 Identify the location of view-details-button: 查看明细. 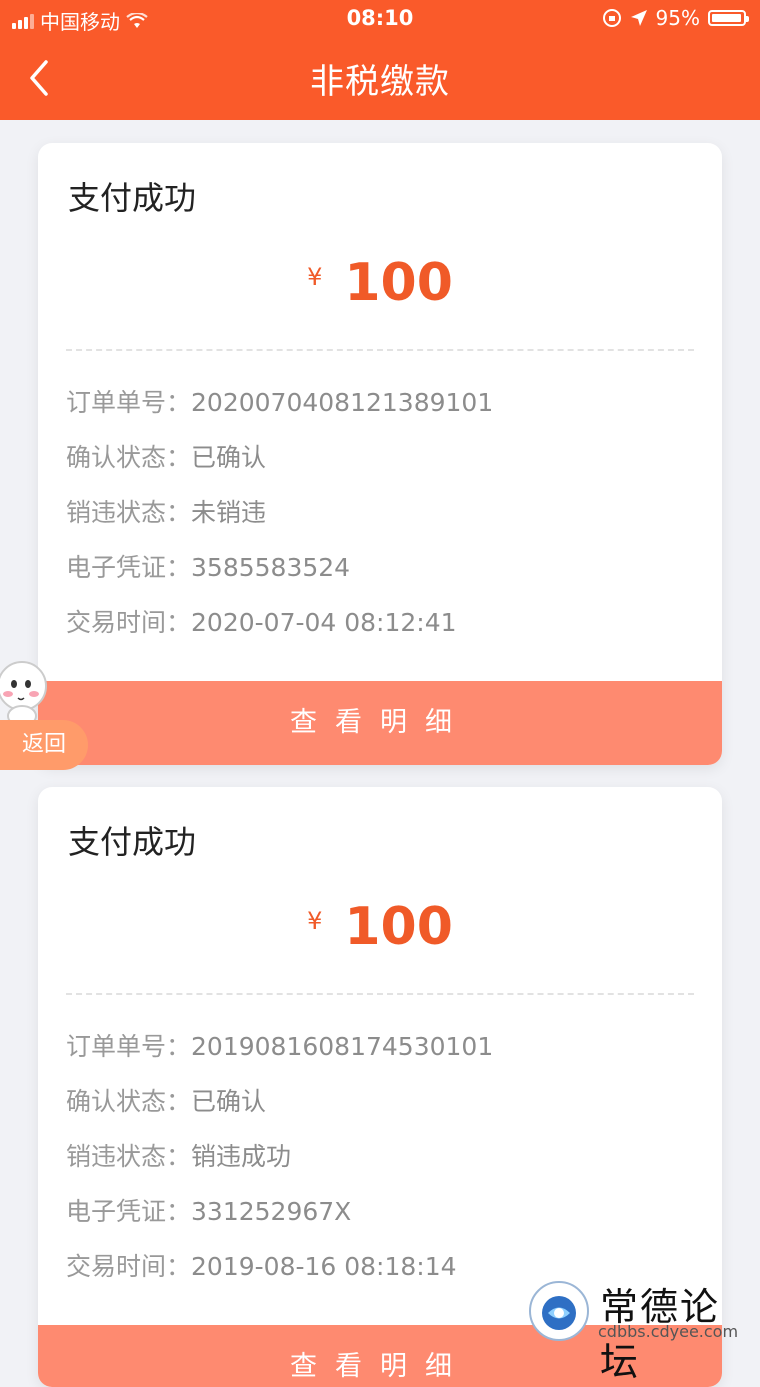
(380, 723).